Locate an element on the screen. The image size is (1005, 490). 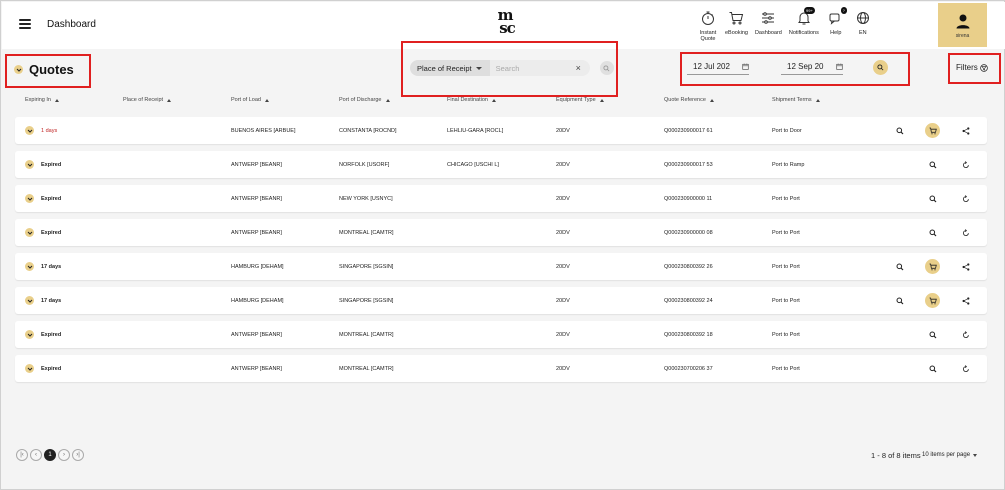
nav-dashboard: Dashboard is located at coordinates (768, 25).